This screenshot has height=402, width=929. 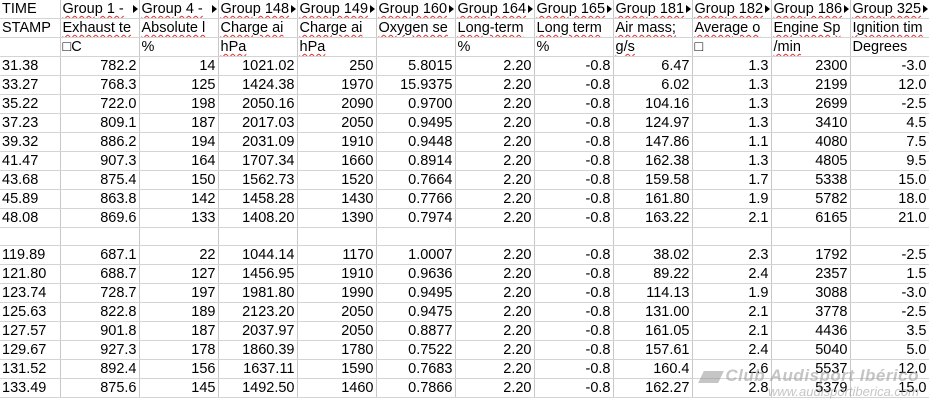 What do you see at coordinates (889, 331) in the screenshot?
I see `table-cell: 3.5` at bounding box center [889, 331].